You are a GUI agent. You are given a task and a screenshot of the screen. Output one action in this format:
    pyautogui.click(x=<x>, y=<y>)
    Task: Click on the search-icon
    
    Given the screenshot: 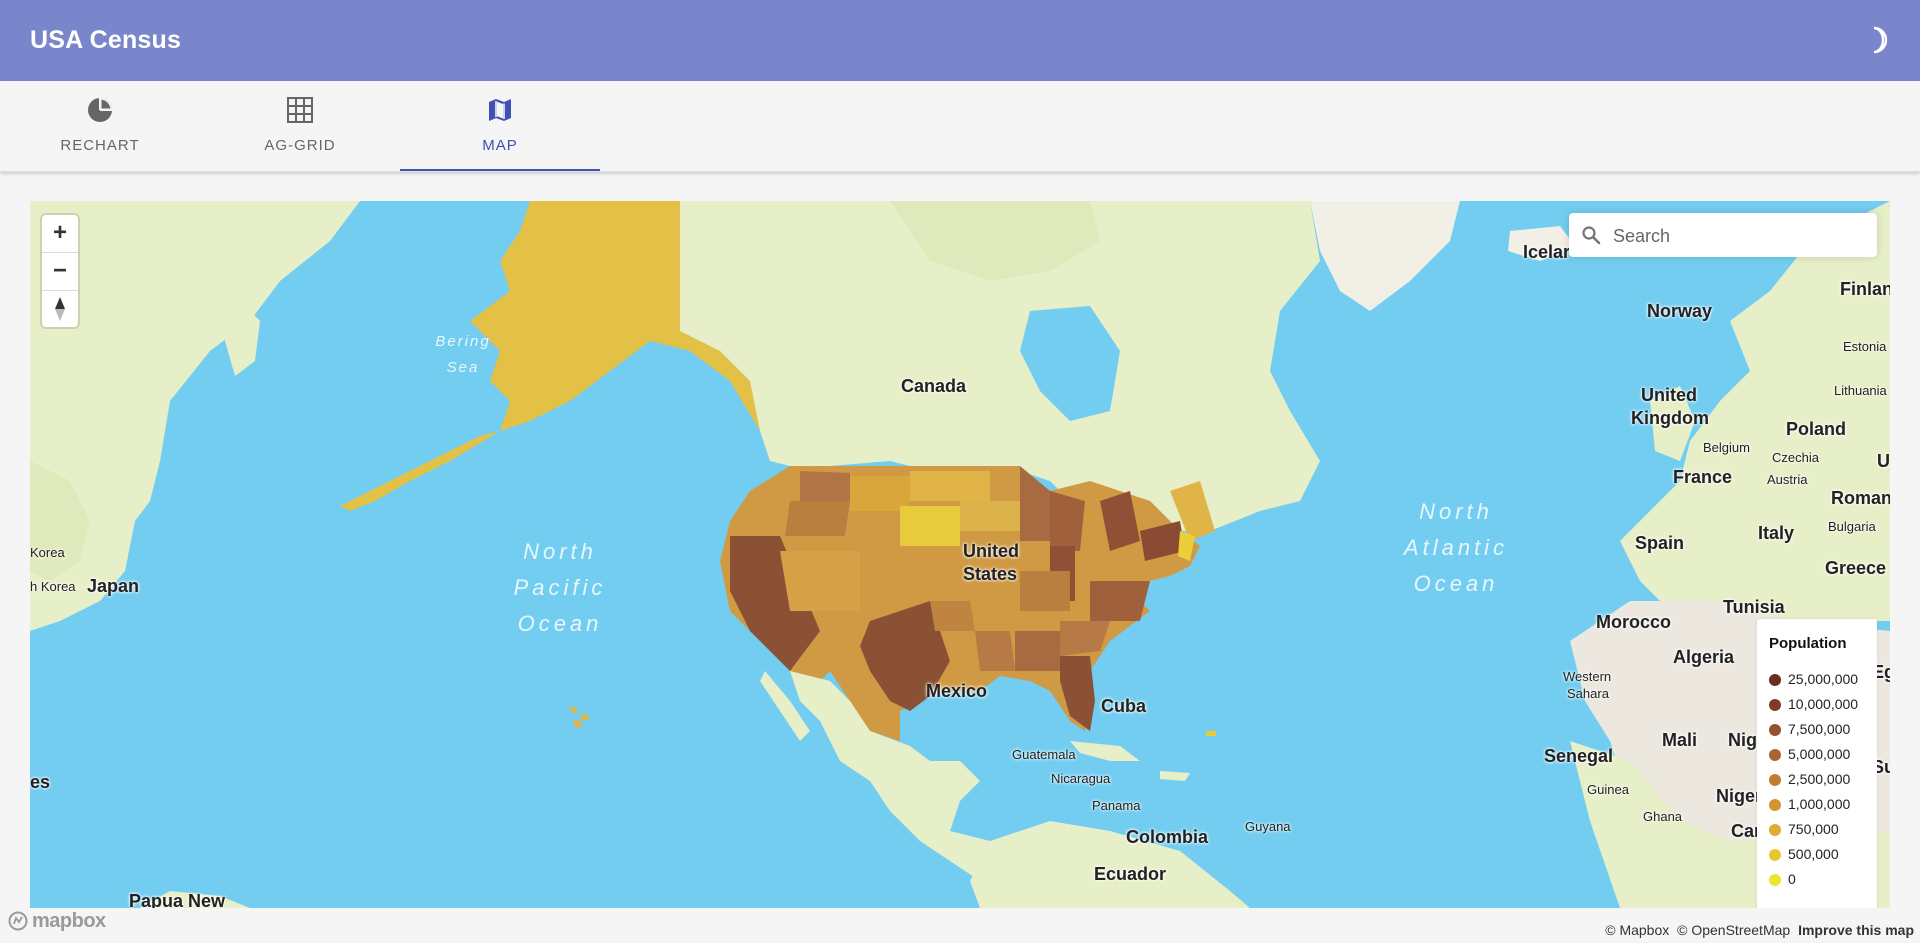 What is the action you would take?
    pyautogui.click(x=1591, y=235)
    